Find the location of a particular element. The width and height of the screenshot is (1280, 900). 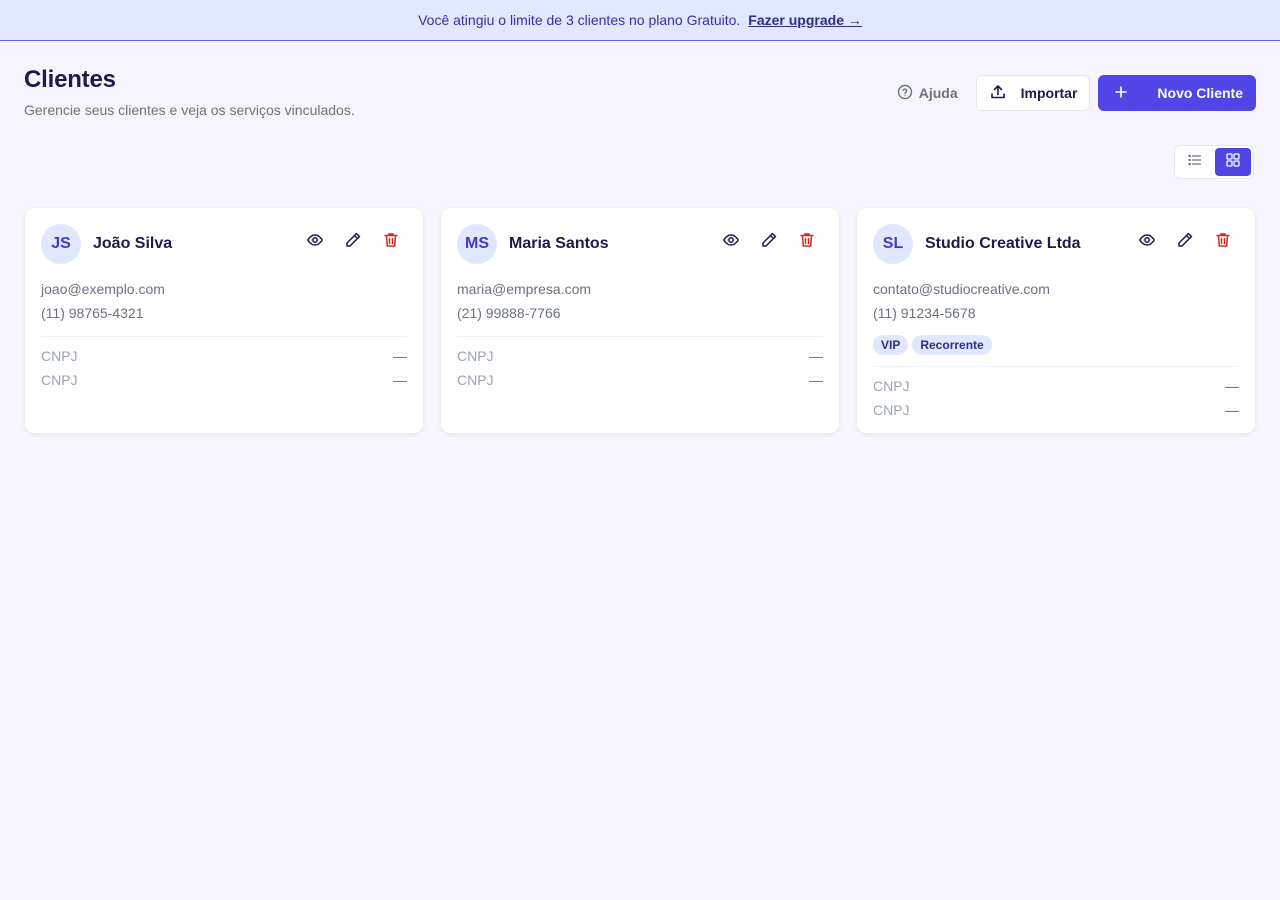

page-title: Clientes is located at coordinates (70, 79).